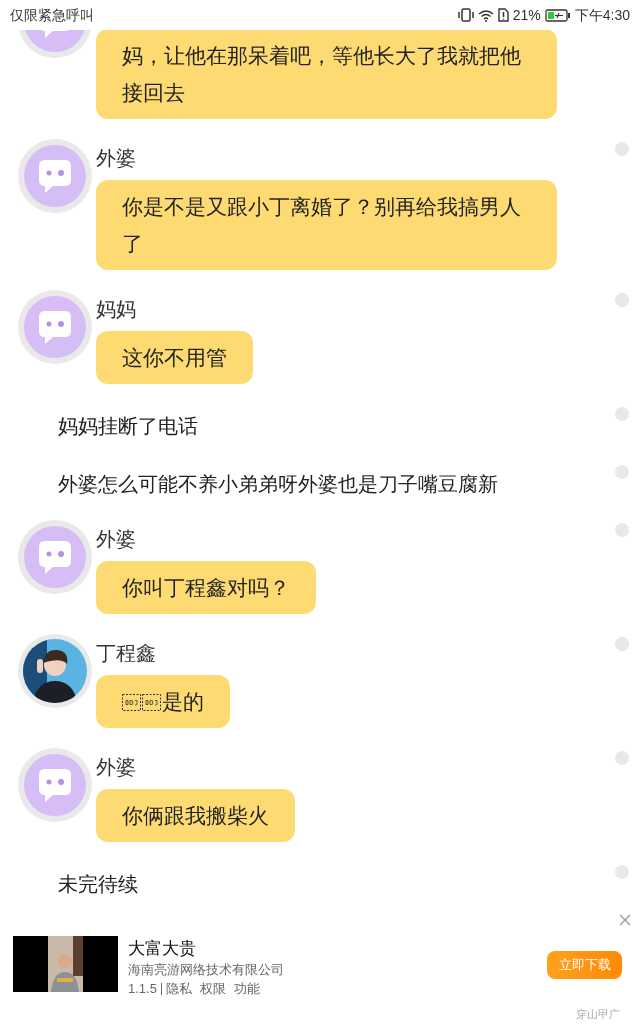 This screenshot has height=1024, width=640. I want to click on message-bubble: 是的, so click(163, 701).